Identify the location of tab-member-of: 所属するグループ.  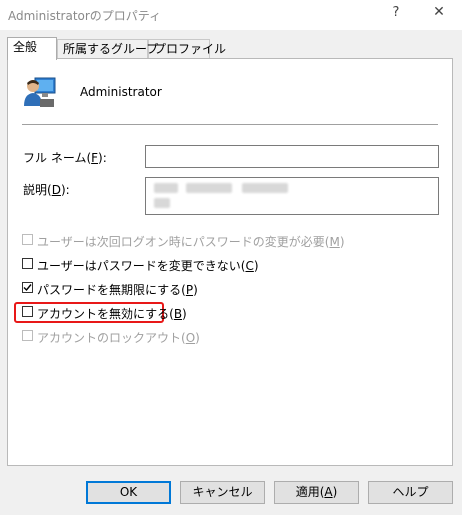
(107, 48).